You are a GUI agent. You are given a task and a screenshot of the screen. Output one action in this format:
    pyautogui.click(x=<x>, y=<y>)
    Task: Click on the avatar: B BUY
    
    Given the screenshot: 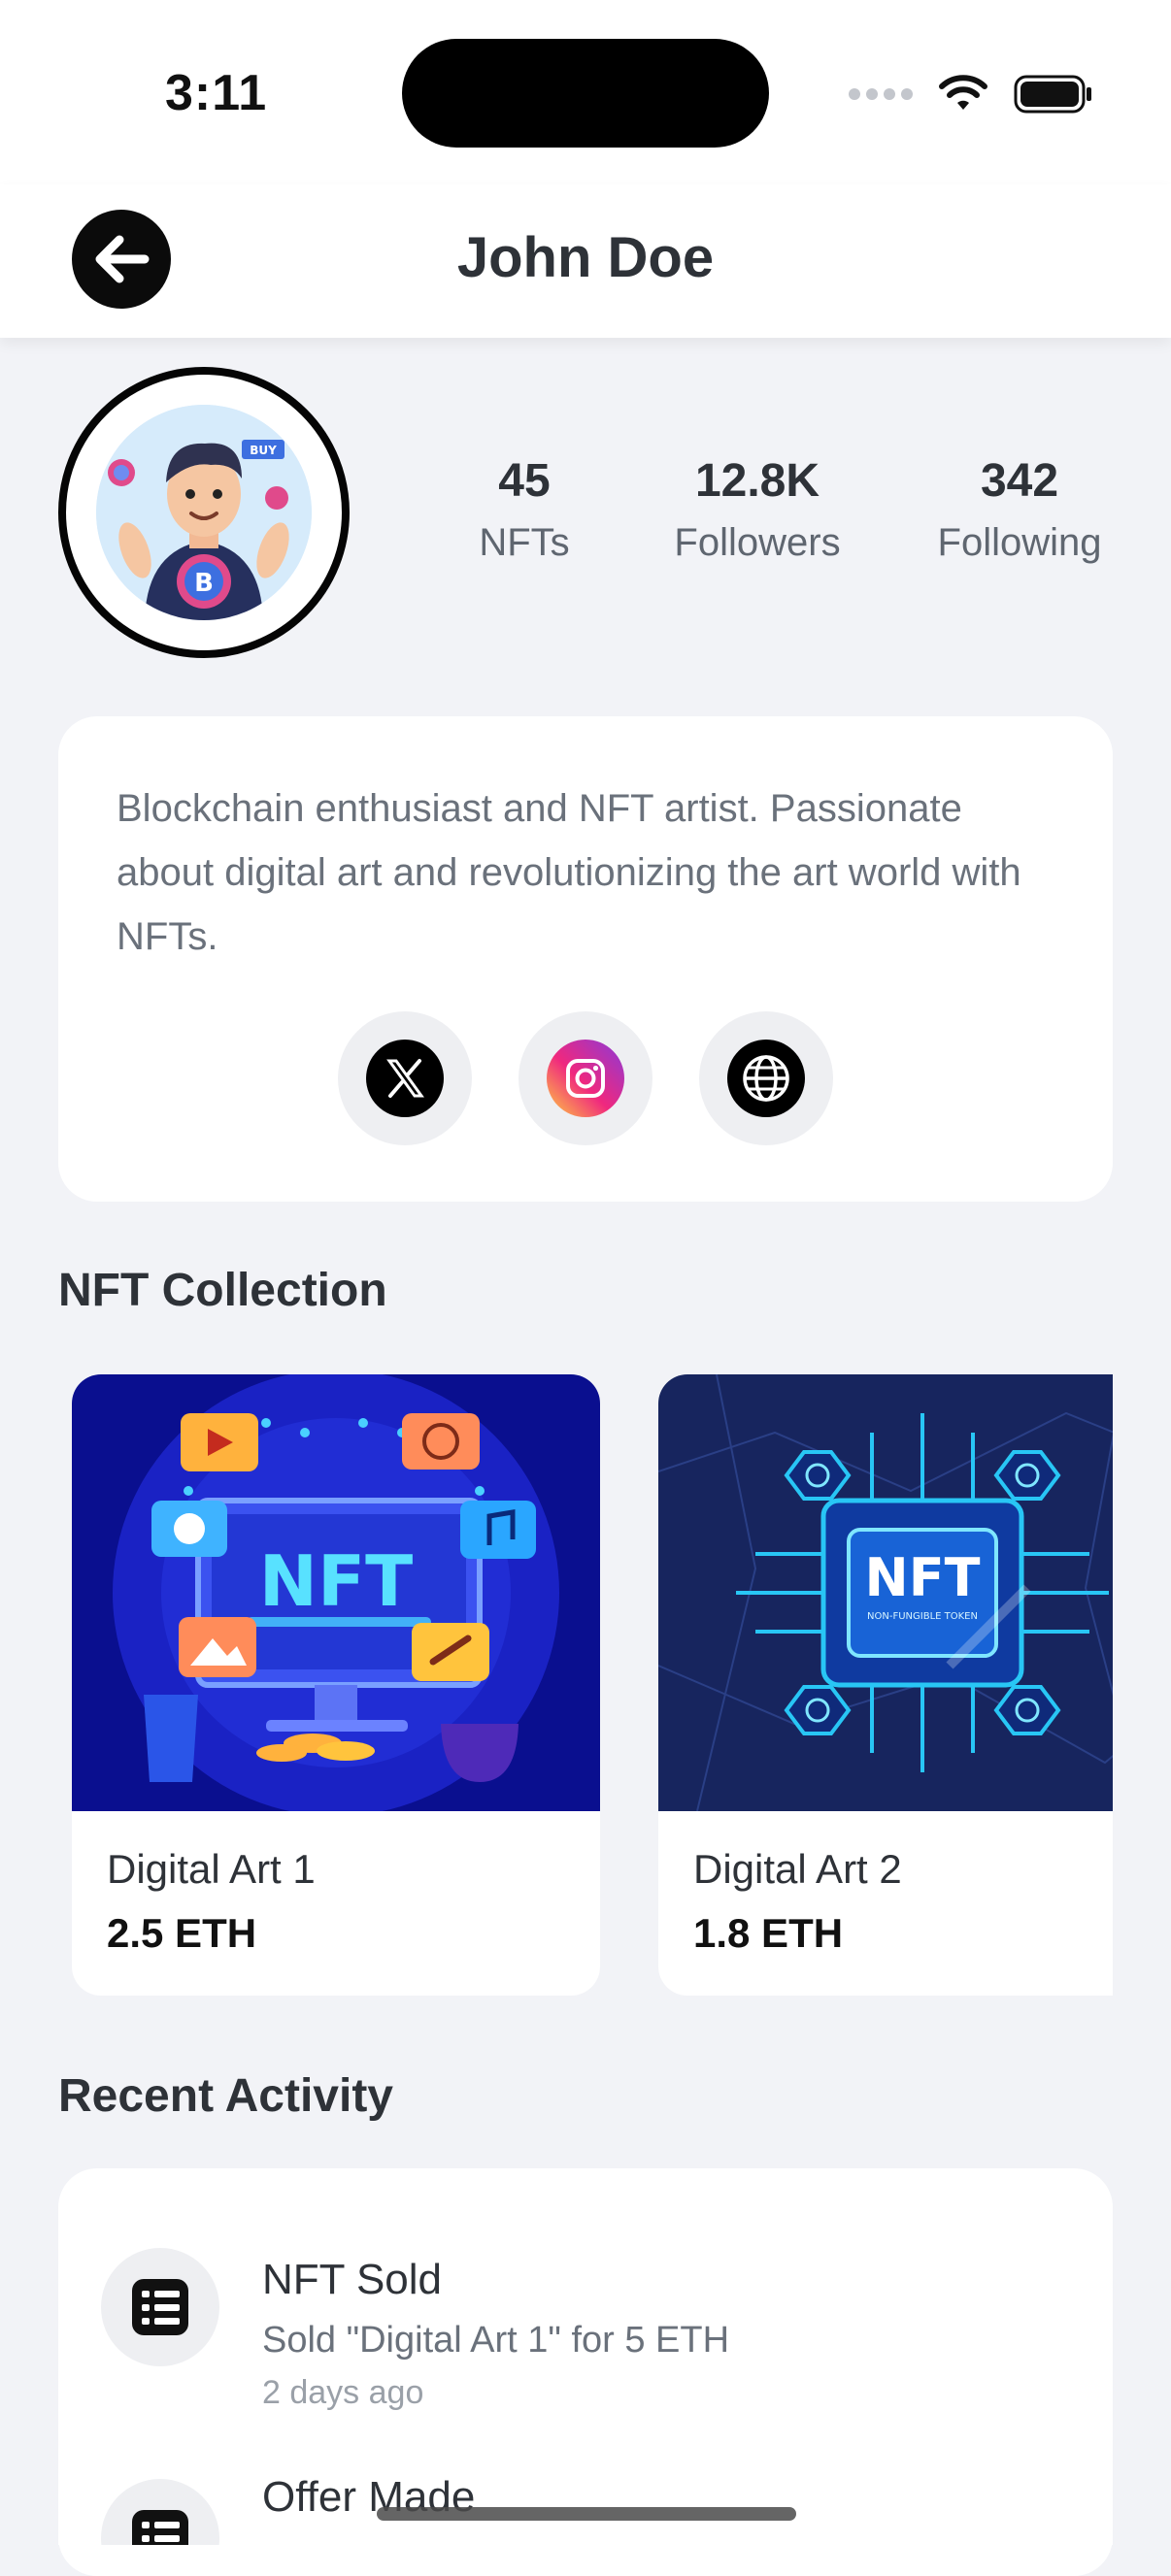 What is the action you would take?
    pyautogui.click(x=204, y=513)
    